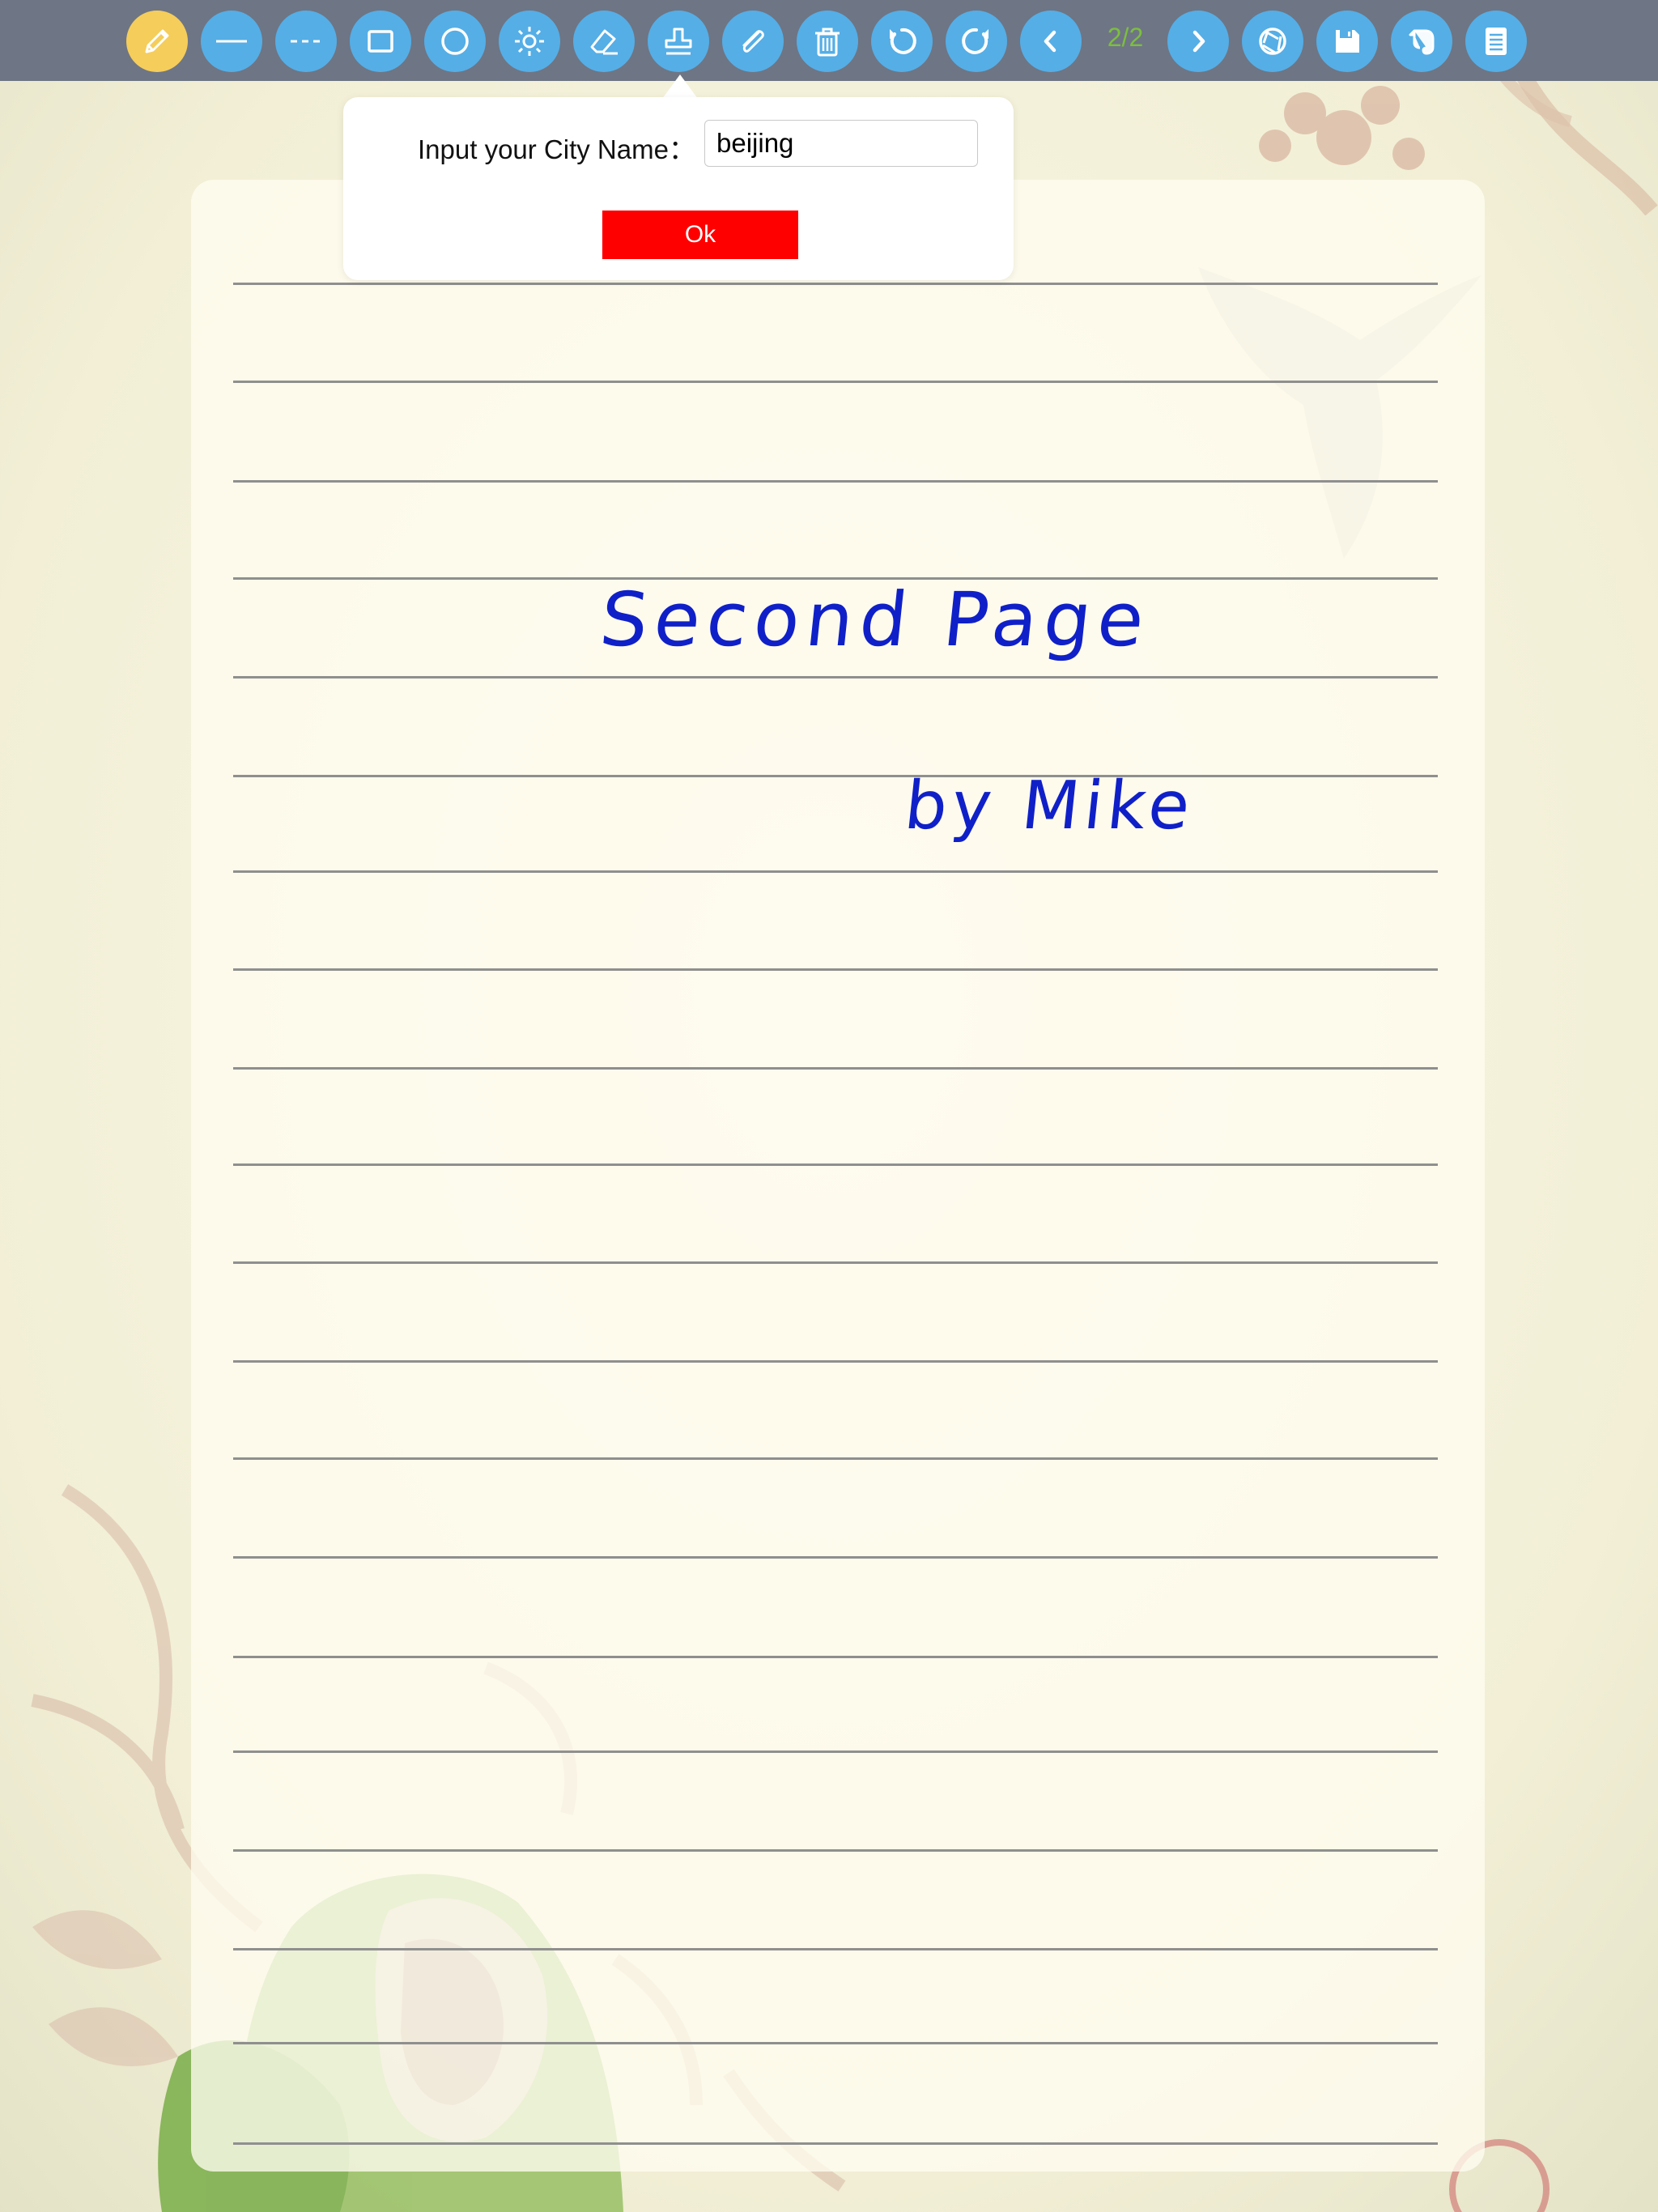  I want to click on evernote-button, so click(1421, 42).